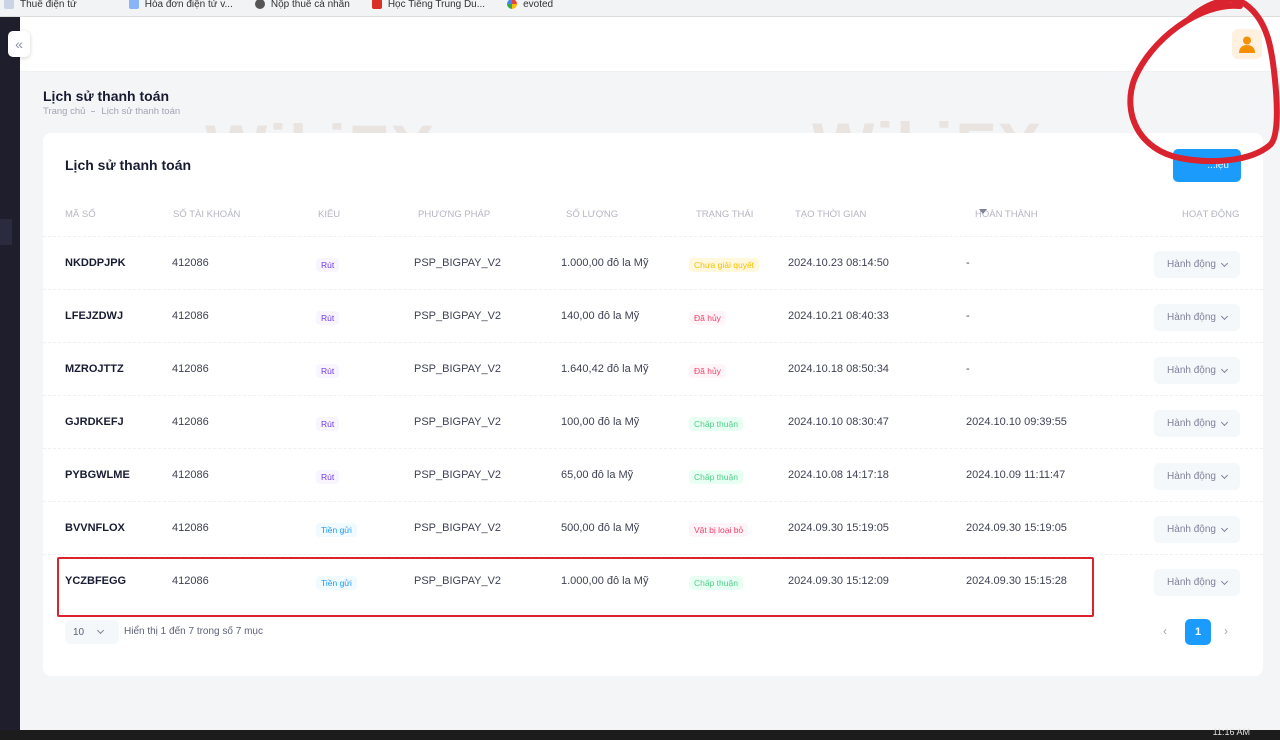 The image size is (1280, 740). What do you see at coordinates (93, 111) in the screenshot?
I see `breadcrumb-separator` at bounding box center [93, 111].